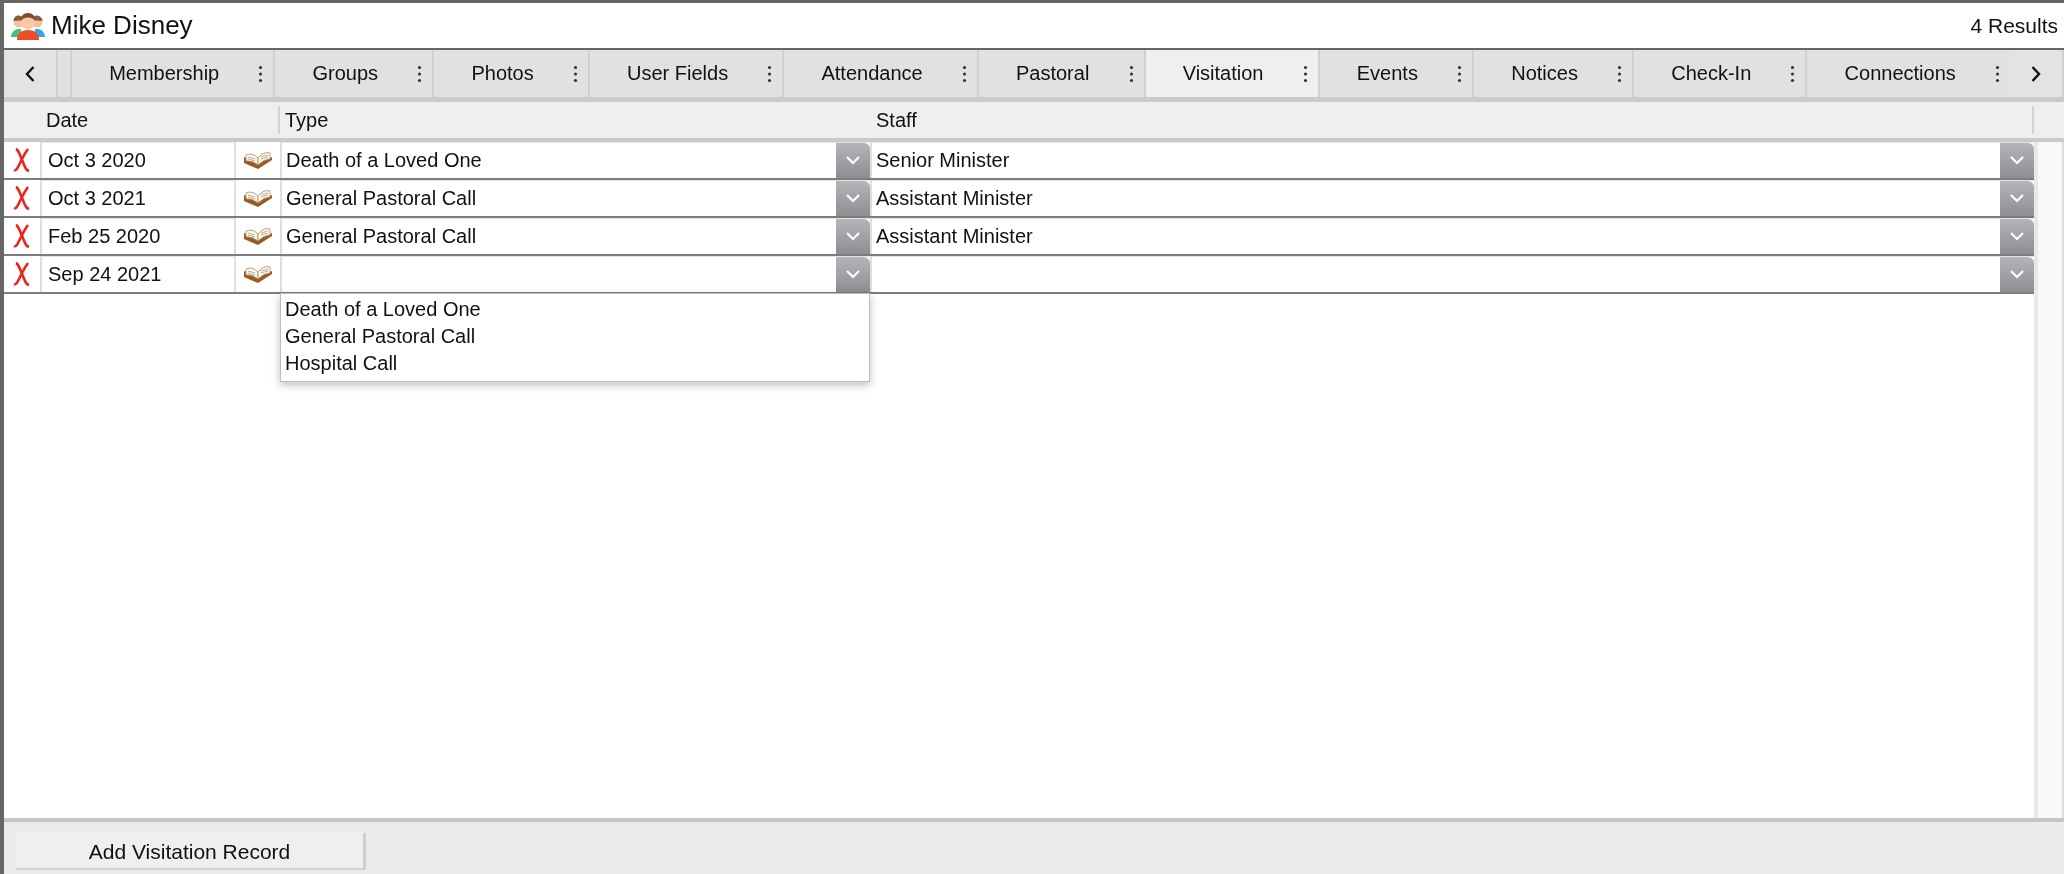 Image resolution: width=2064 pixels, height=874 pixels. What do you see at coordinates (138, 160) in the screenshot?
I see `date-field: Oct 3 2020` at bounding box center [138, 160].